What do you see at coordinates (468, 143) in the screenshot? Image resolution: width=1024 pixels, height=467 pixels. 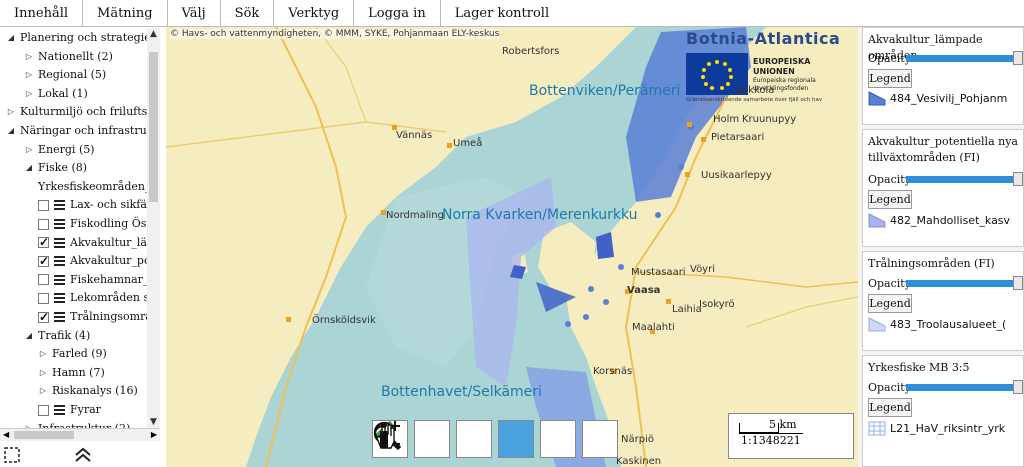 I see `place-label: Umeå` at bounding box center [468, 143].